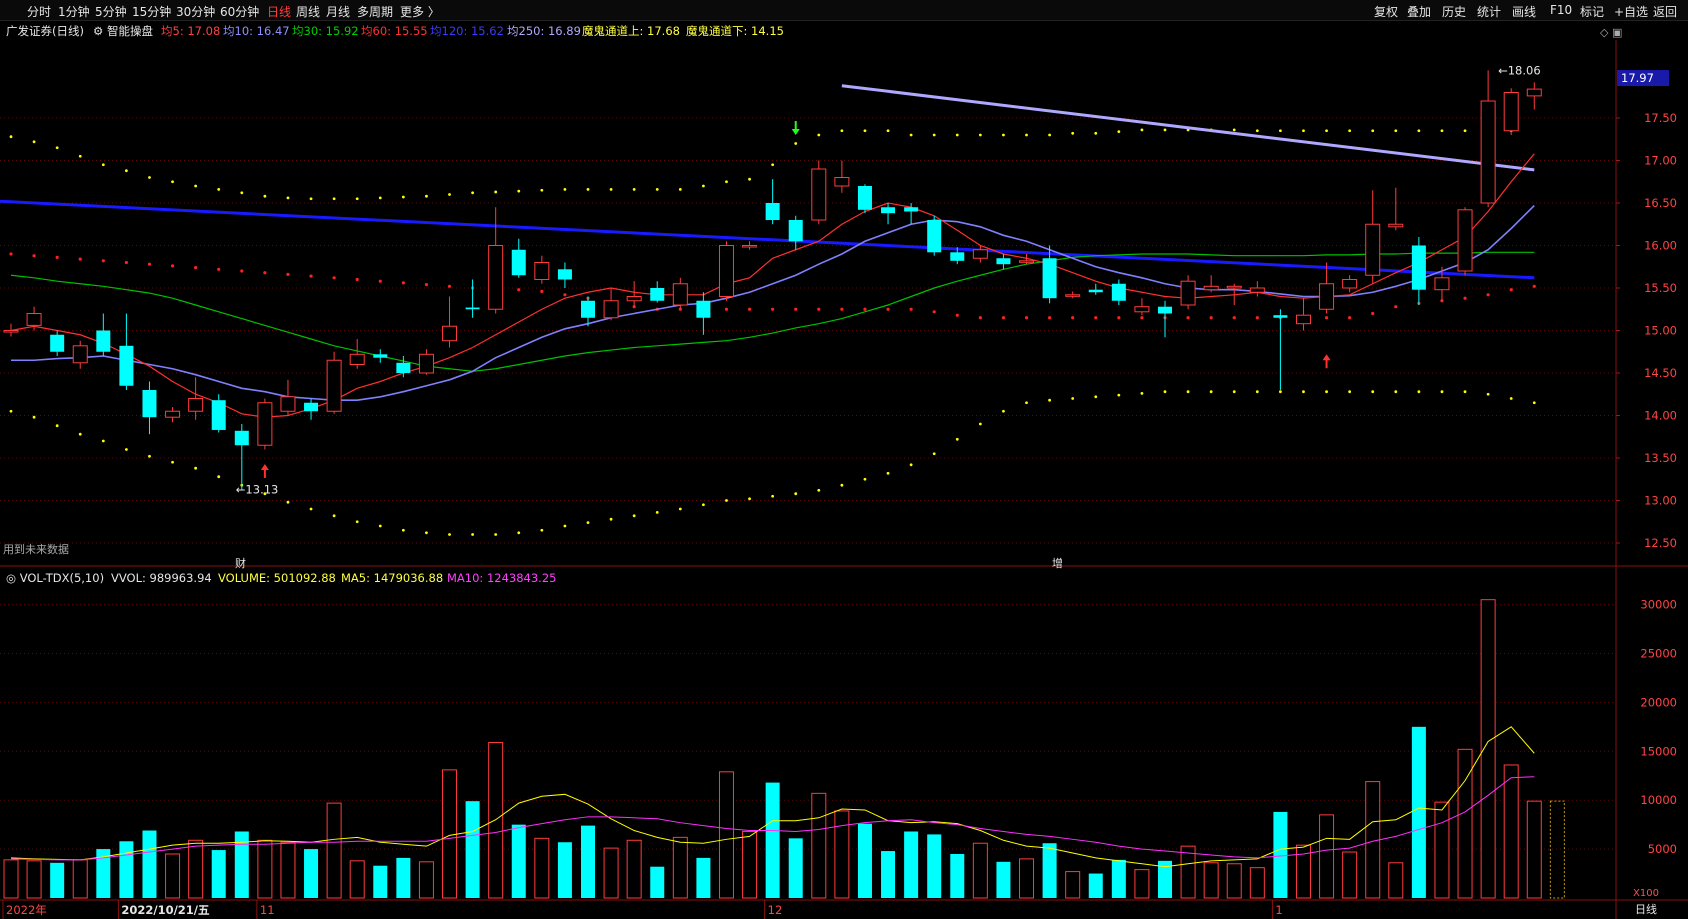 This screenshot has width=1688, height=919. What do you see at coordinates (1646, 909) in the screenshot?
I see `period-indicator: 日线` at bounding box center [1646, 909].